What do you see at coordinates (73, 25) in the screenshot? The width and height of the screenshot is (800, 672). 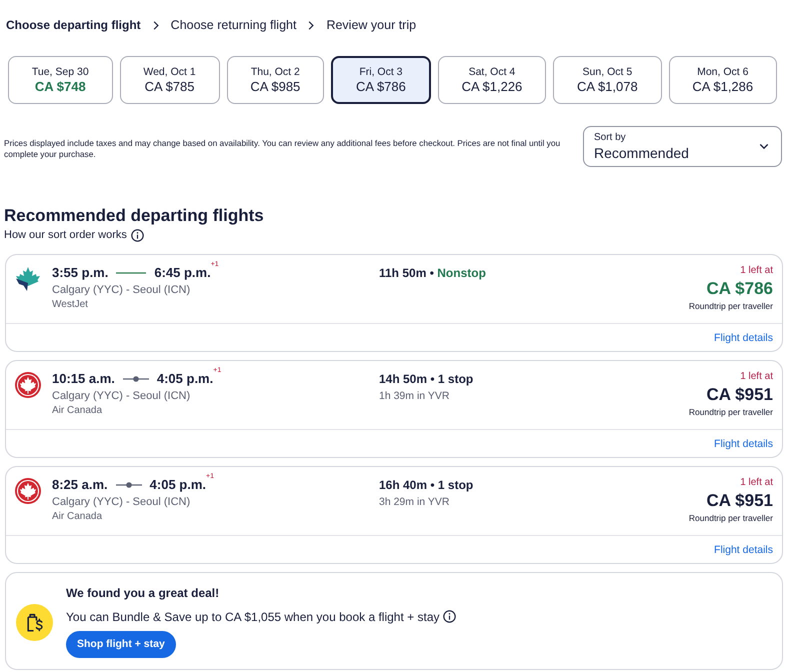 I see `breadcrumb-step: Choose departing flight` at bounding box center [73, 25].